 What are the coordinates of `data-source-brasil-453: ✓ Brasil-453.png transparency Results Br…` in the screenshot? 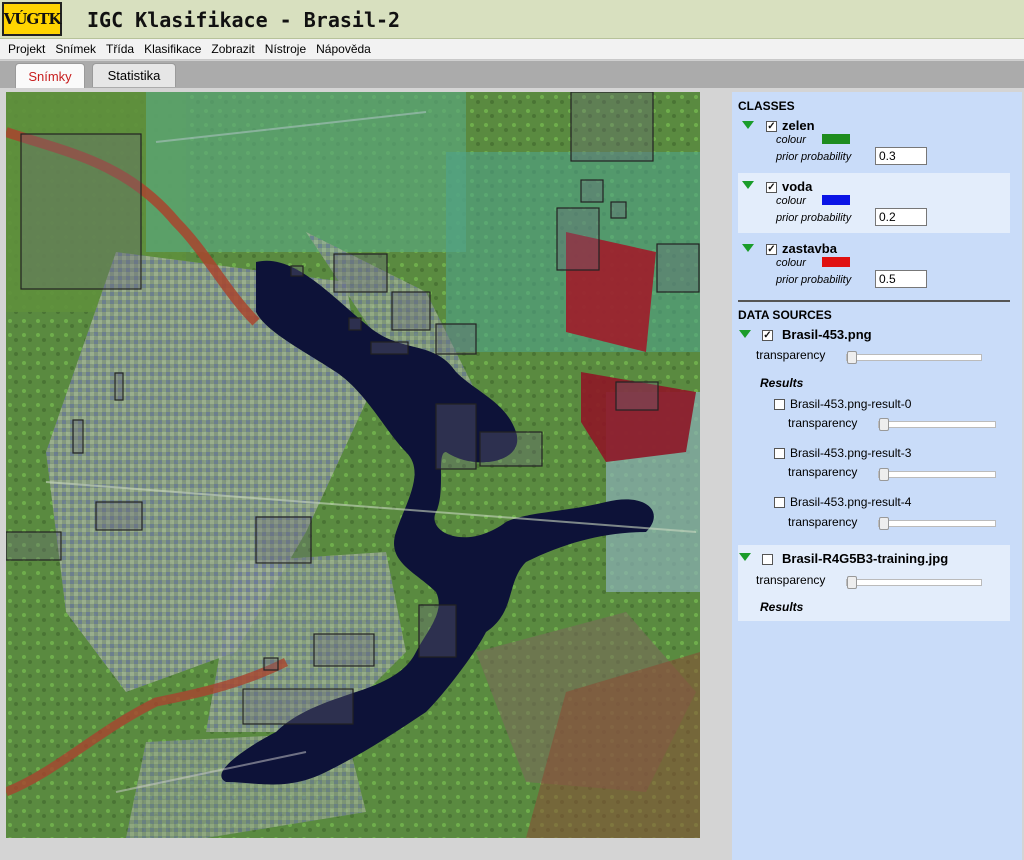 It's located at (874, 434).